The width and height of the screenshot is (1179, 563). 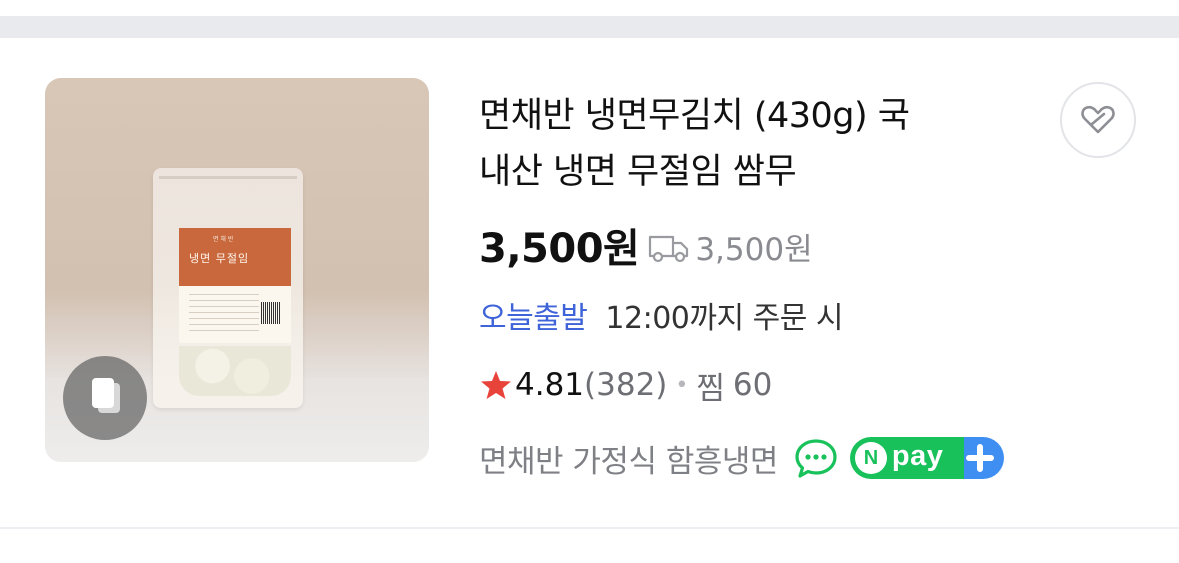 I want to click on package-ingredient-lines, so click(x=224, y=314).